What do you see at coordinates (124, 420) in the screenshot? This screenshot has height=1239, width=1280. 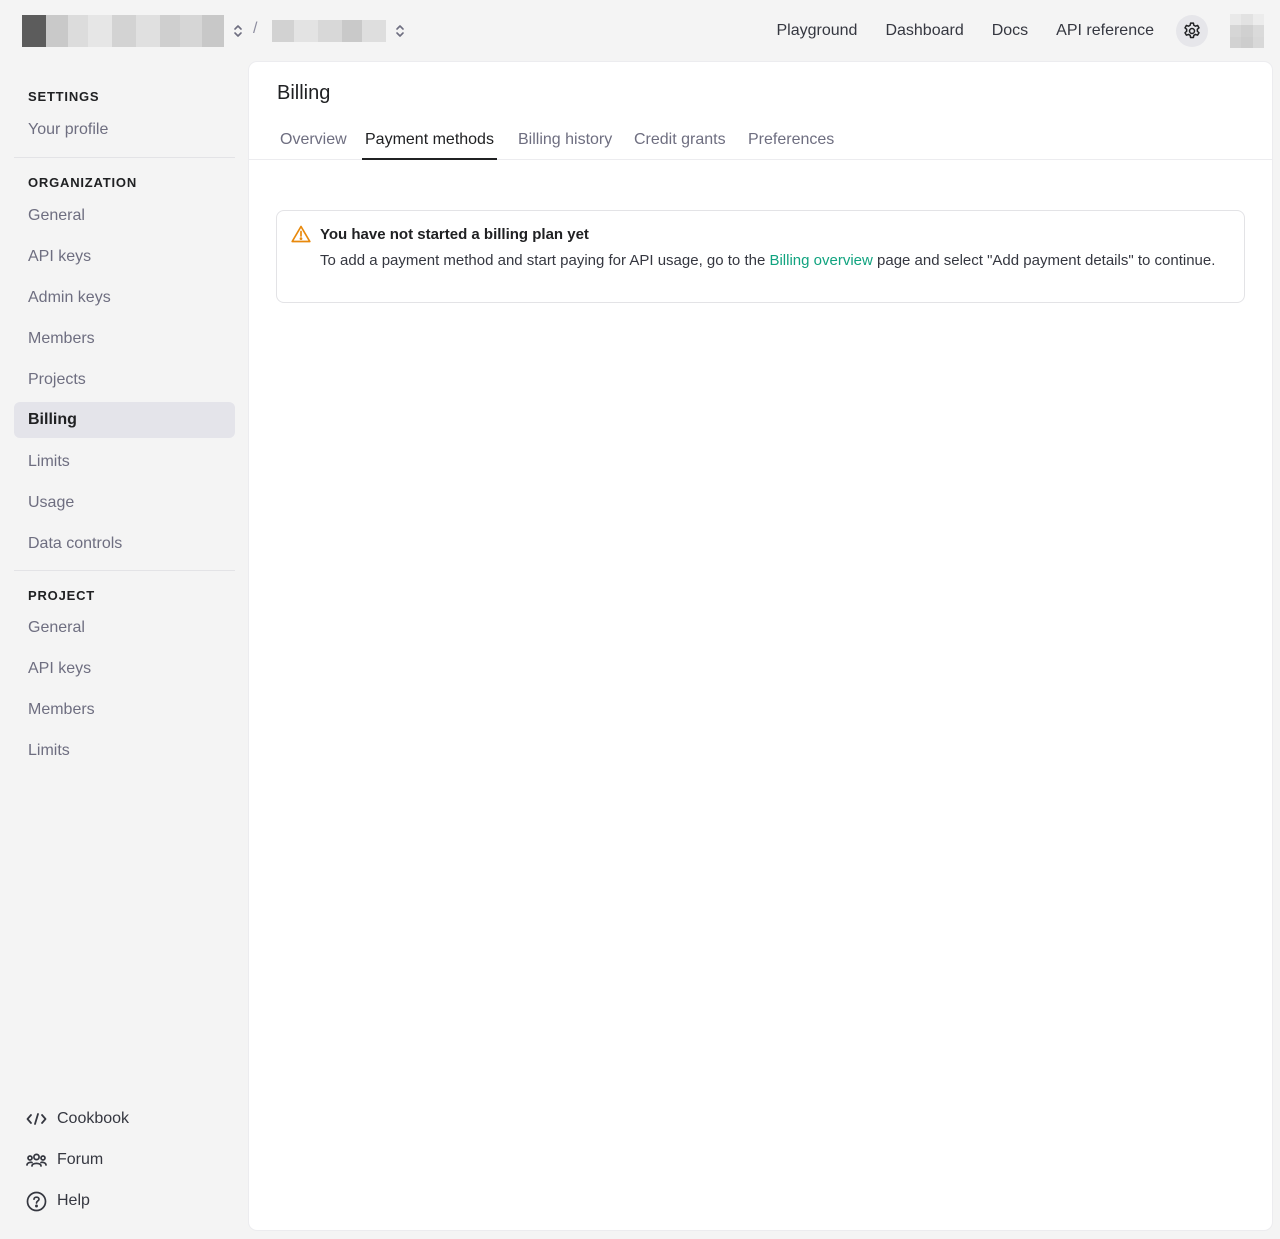 I see `sidebar-item-org-billing: Billing` at bounding box center [124, 420].